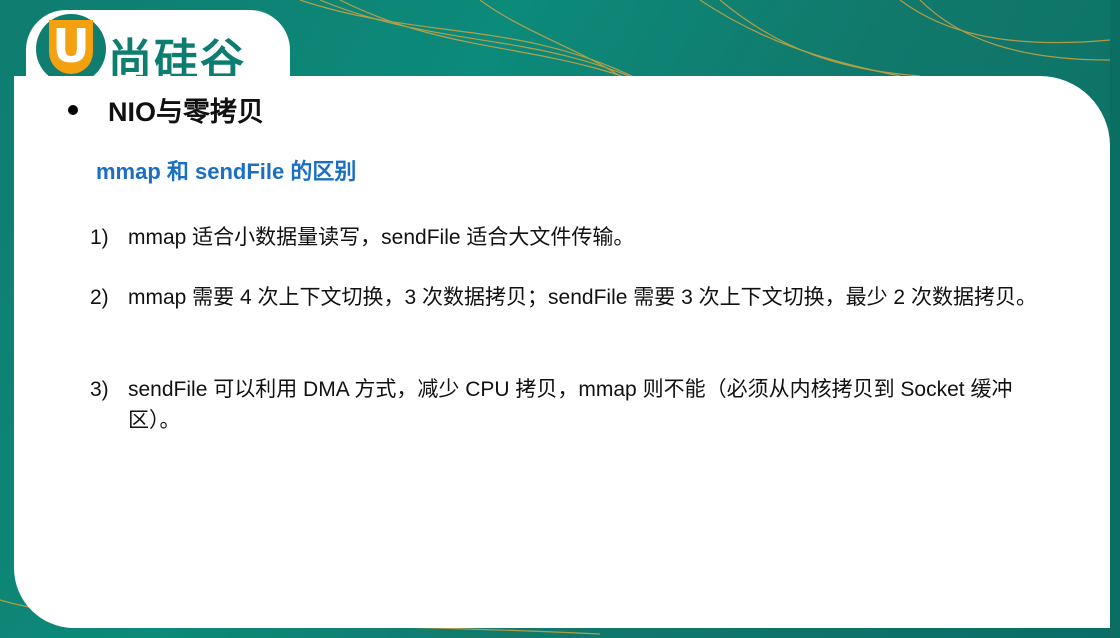 The image size is (1120, 638). I want to click on list-item: 1) mmap 适合小数据量读写，sendFile 适合大文件传输。, so click(570, 237).